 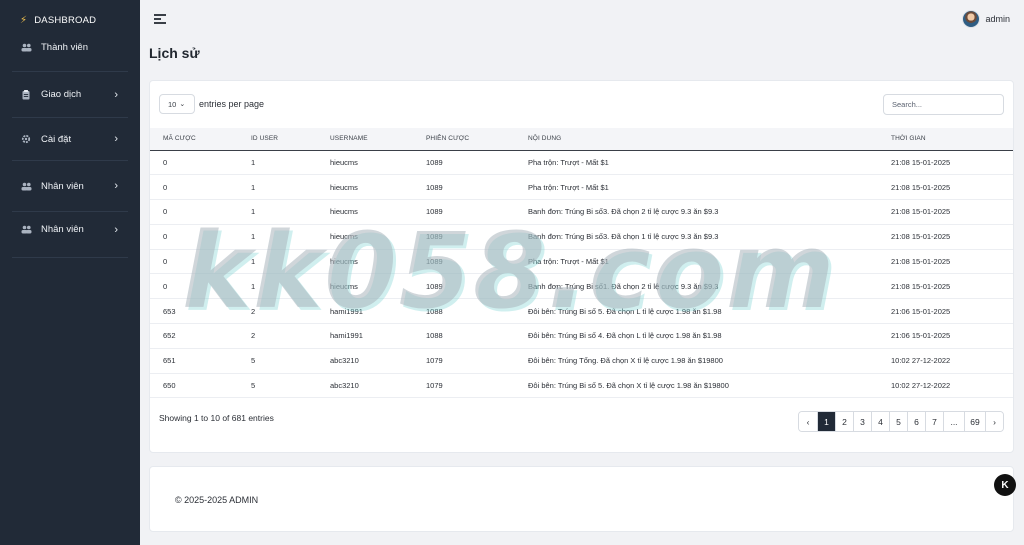 I want to click on copyright: © 2025-2025 ADMIN, so click(x=217, y=500).